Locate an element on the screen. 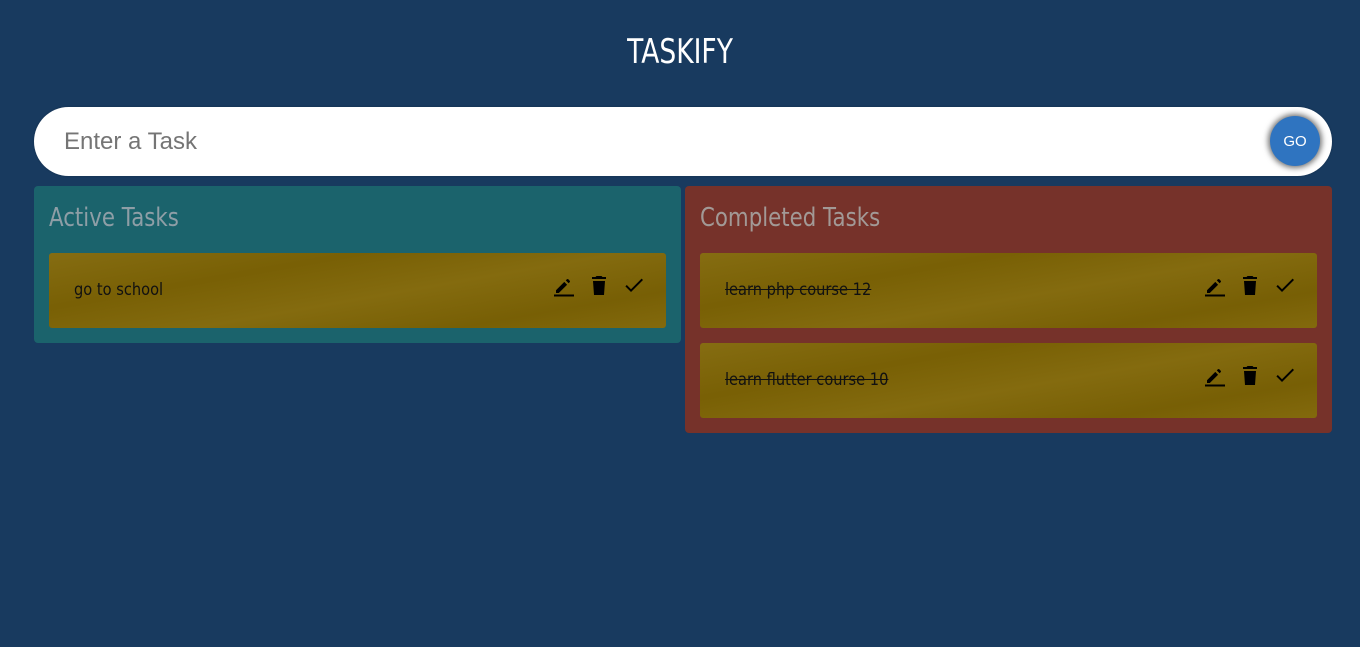 The width and height of the screenshot is (1360, 647). task-text: go to school is located at coordinates (119, 290).